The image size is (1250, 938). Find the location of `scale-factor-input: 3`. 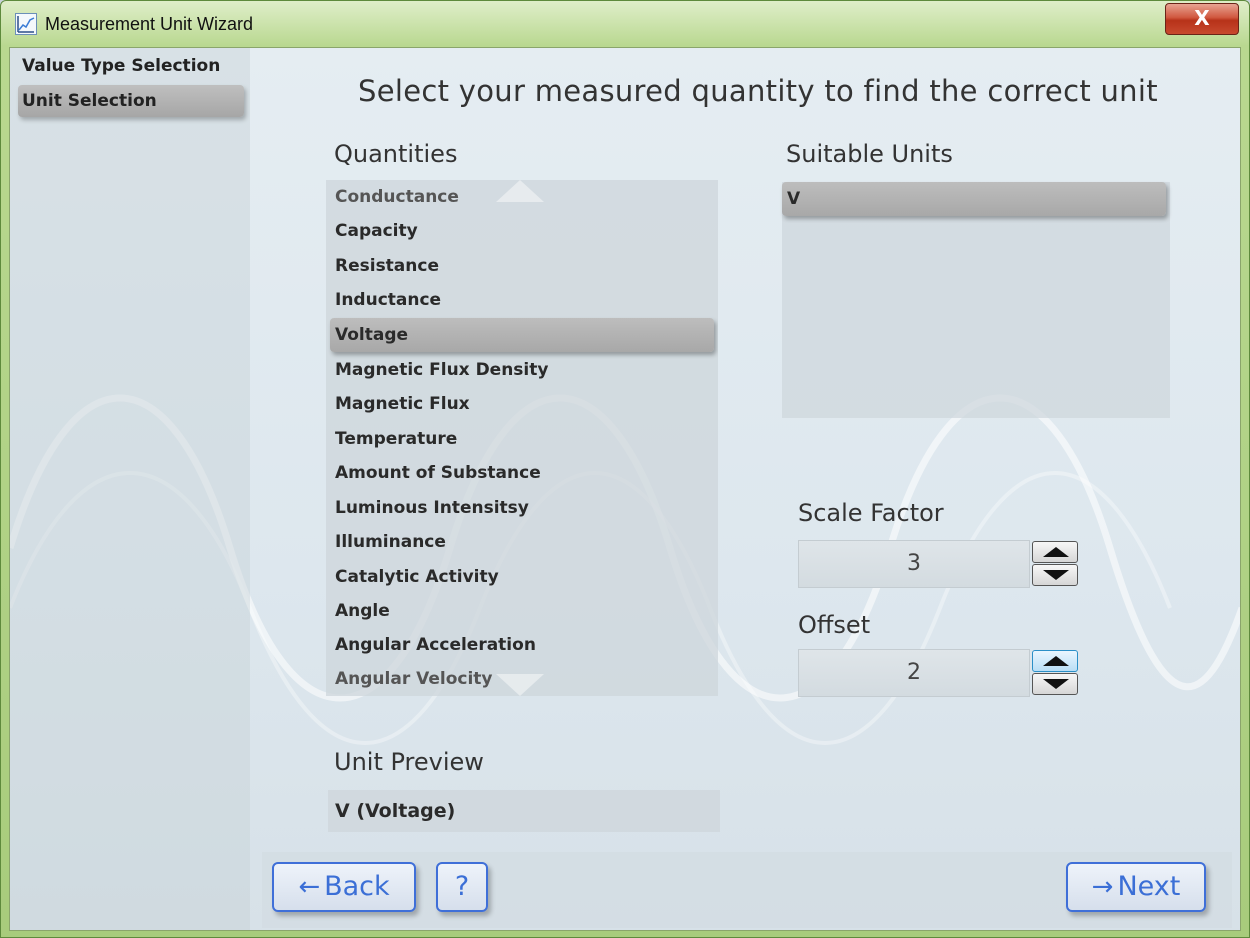

scale-factor-input: 3 is located at coordinates (914, 564).